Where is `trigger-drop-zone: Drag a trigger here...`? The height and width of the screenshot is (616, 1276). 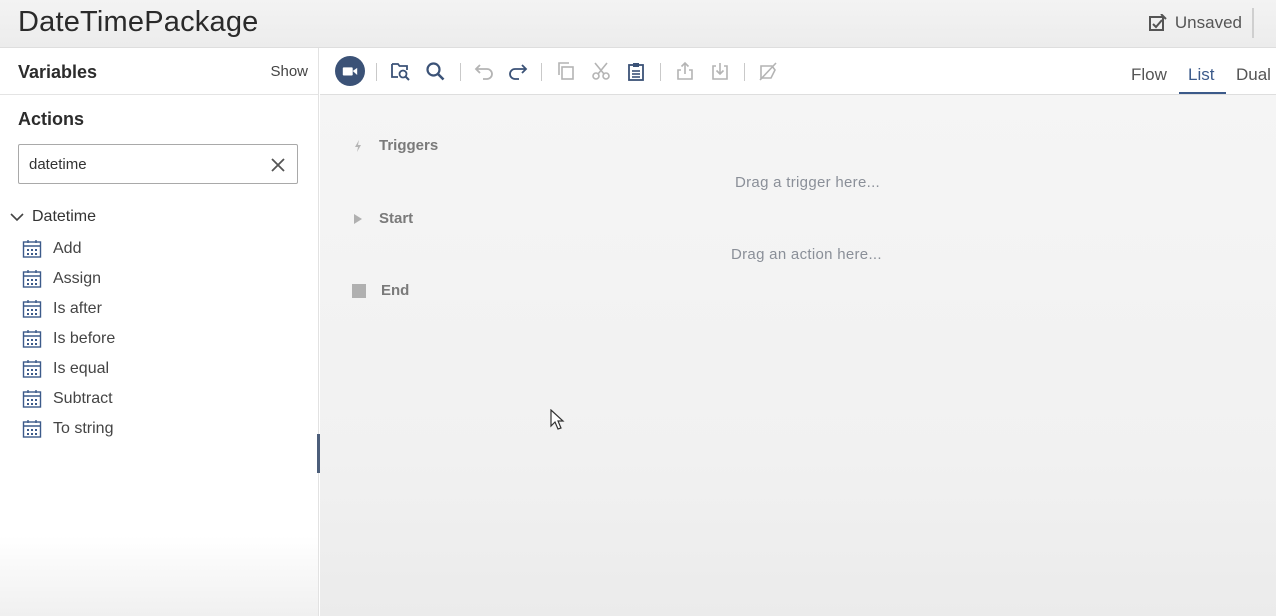 trigger-drop-zone: Drag a trigger here... is located at coordinates (807, 182).